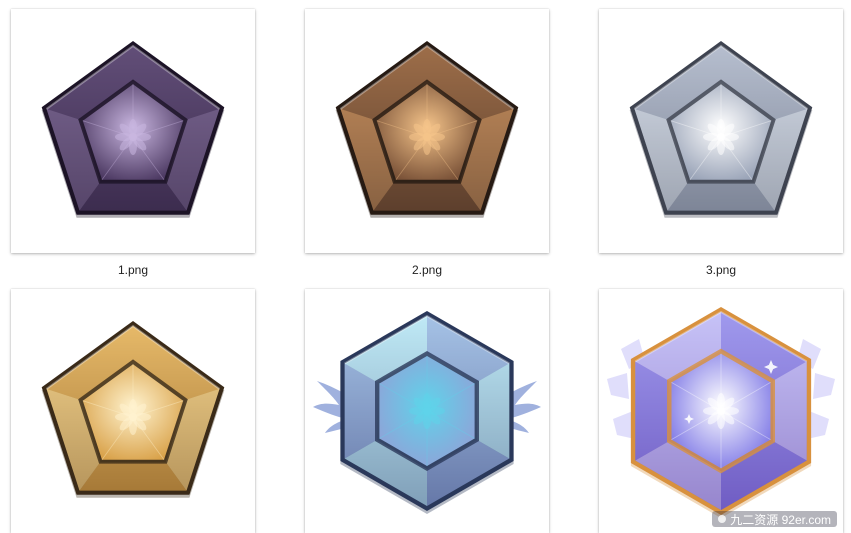  I want to click on hexagon-winged-badge-icon, so click(427, 412).